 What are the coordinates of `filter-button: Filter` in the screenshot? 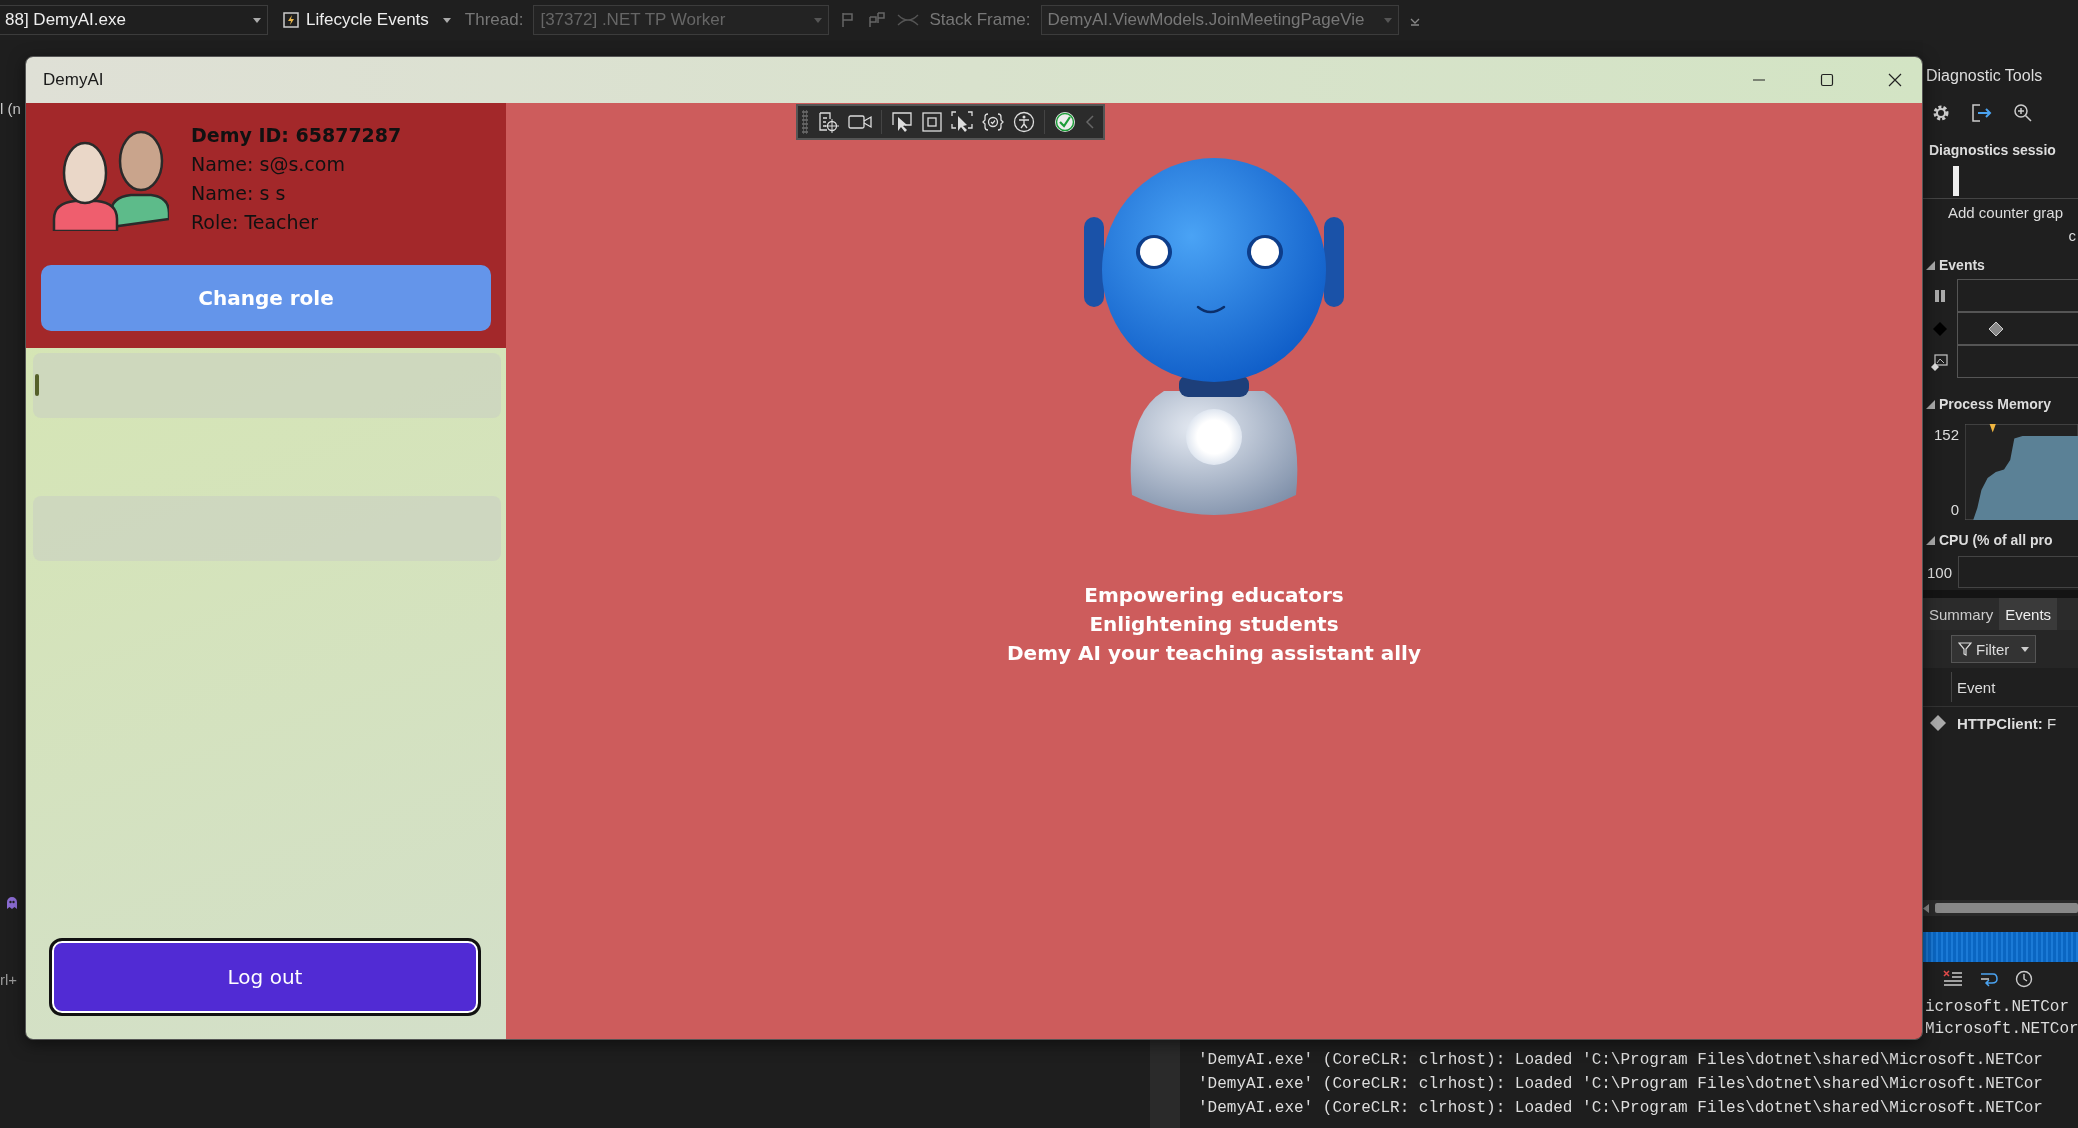 It's located at (1994, 649).